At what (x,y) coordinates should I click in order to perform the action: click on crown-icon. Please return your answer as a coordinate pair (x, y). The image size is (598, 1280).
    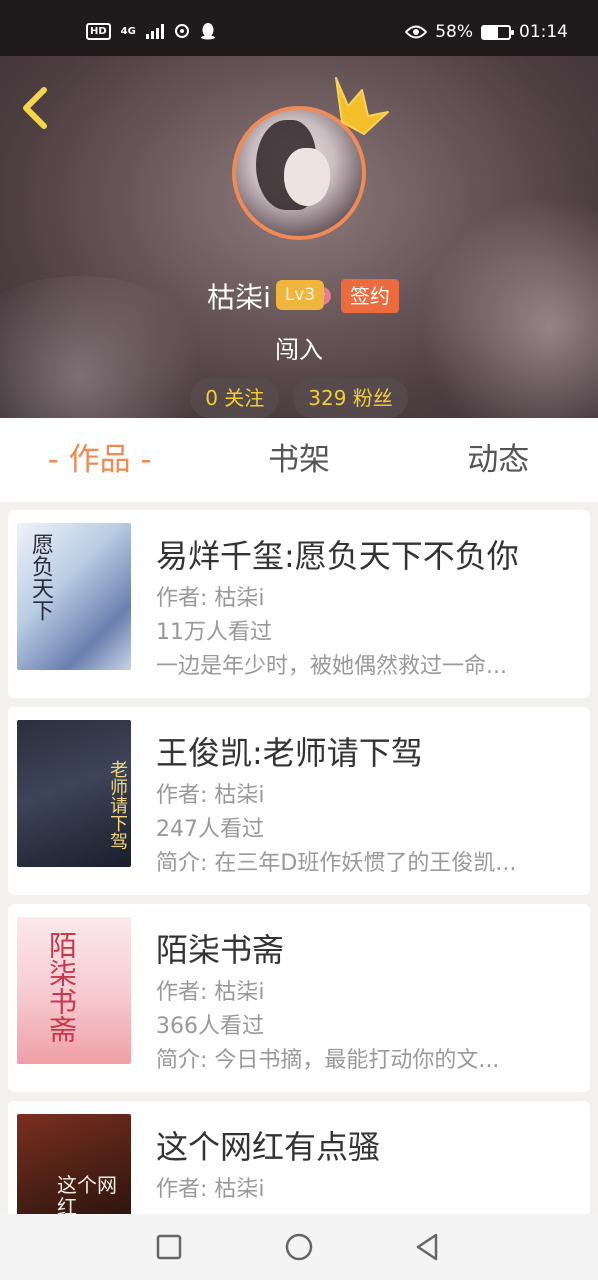
    Looking at the image, I should click on (362, 106).